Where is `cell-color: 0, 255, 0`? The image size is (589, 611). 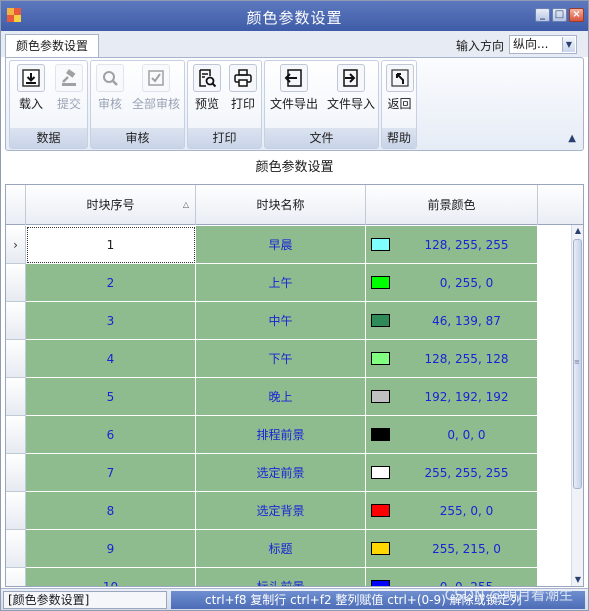 cell-color: 0, 255, 0 is located at coordinates (452, 283).